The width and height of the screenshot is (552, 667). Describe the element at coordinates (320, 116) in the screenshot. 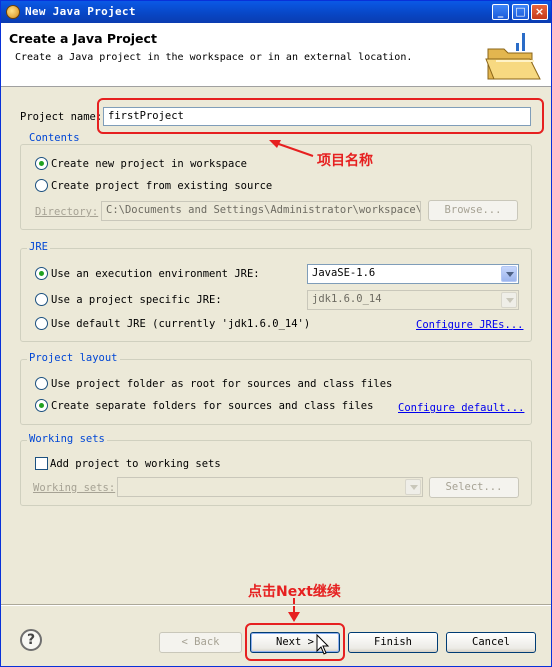

I see `project-name-highlight` at that location.